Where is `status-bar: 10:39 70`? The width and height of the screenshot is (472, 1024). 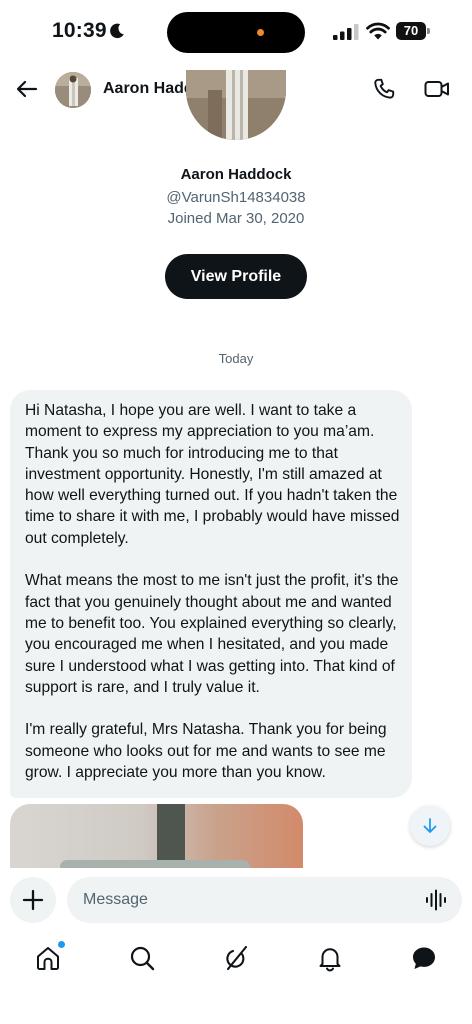 status-bar: 10:39 70 is located at coordinates (236, 30).